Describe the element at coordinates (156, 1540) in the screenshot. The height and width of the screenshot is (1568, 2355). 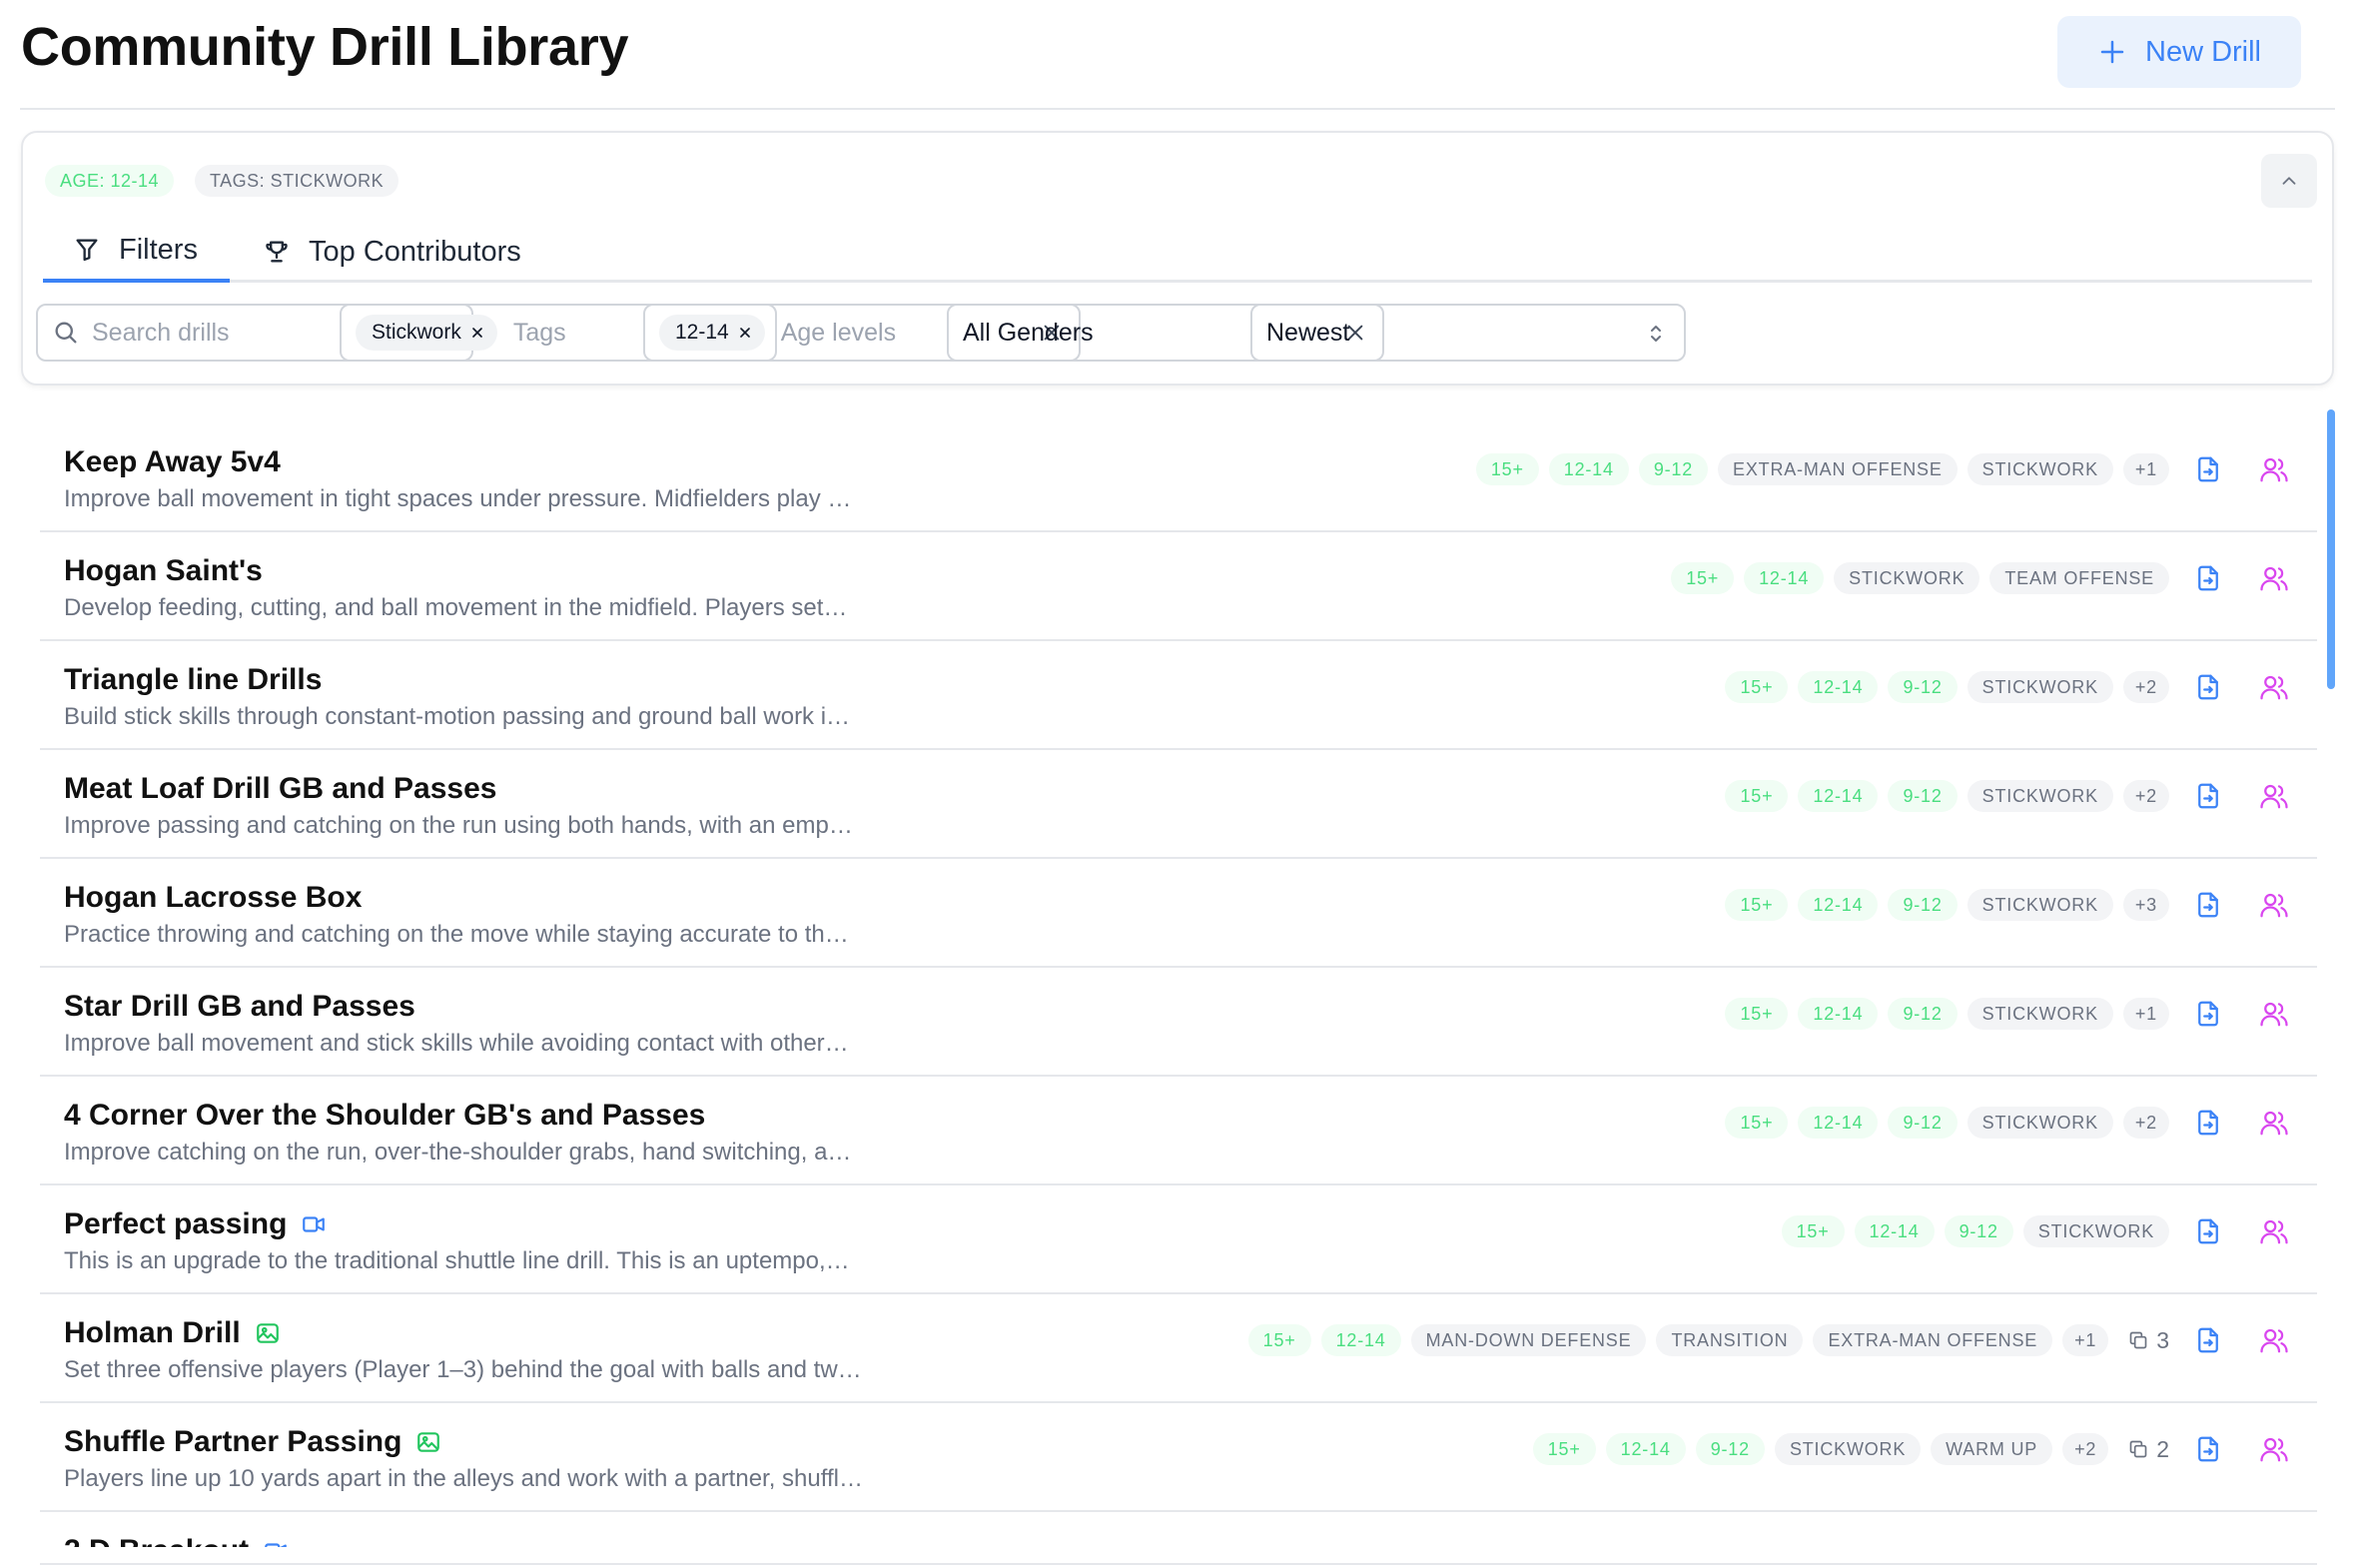
I see `drill-title-text: 2 D Breakout` at that location.